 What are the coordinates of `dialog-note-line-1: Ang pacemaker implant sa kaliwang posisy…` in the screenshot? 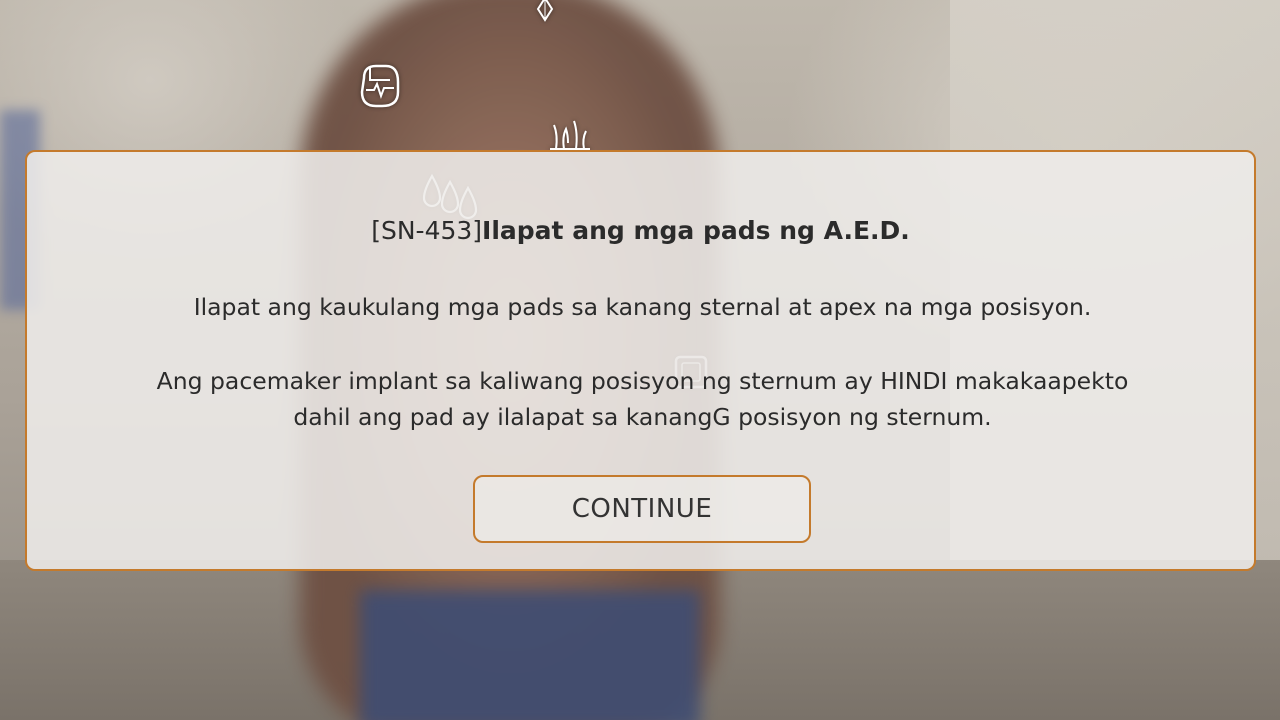 It's located at (642, 381).